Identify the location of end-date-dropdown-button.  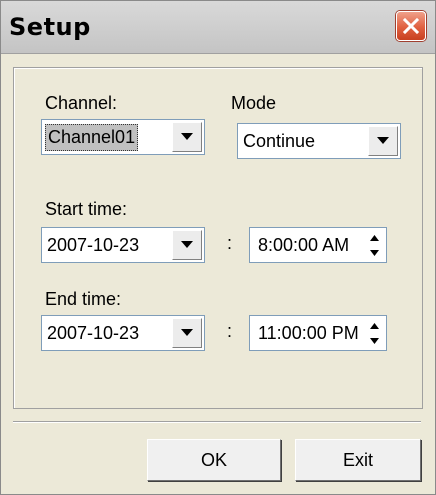
(187, 333).